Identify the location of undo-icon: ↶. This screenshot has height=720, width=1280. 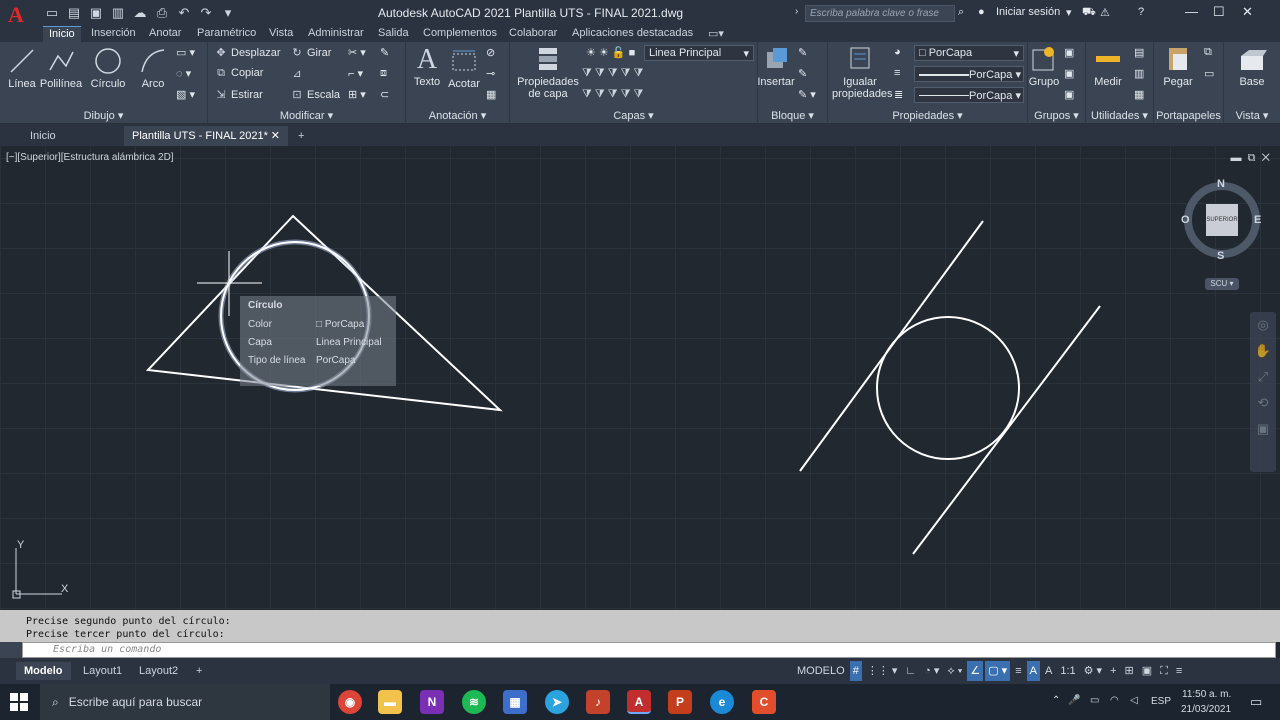
(184, 13).